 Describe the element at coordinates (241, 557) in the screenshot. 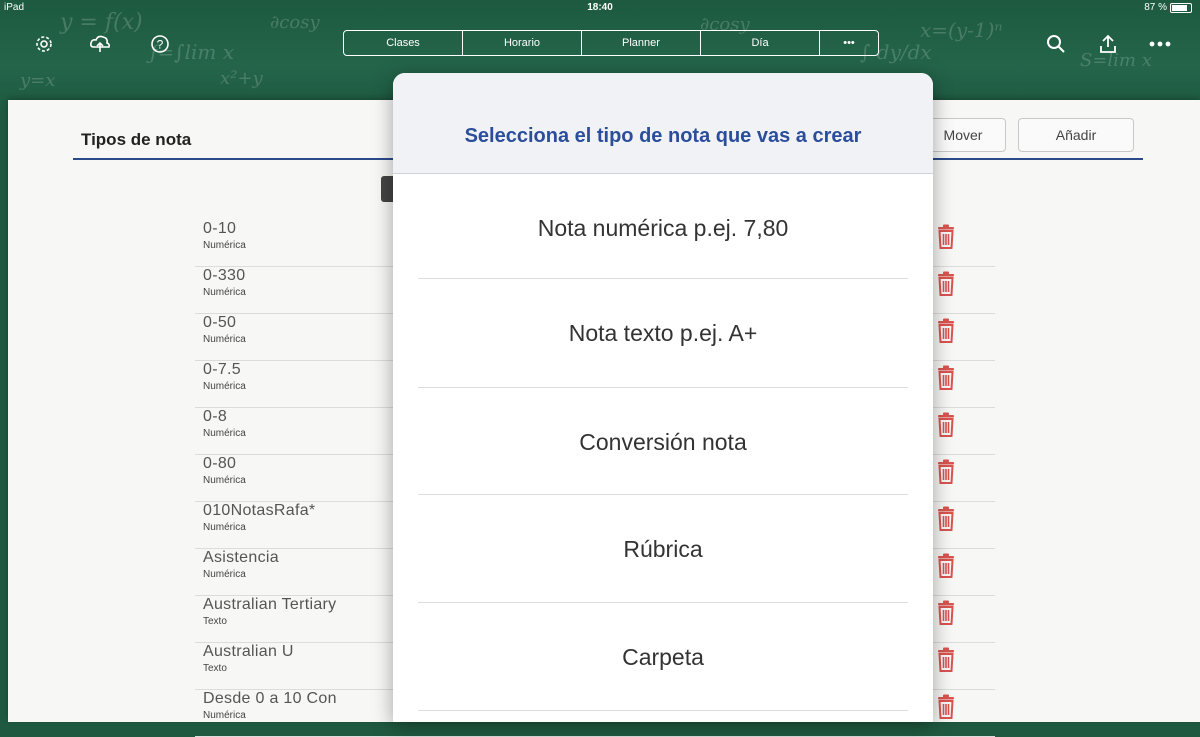

I see `grade-type-name: Asistencia` at that location.